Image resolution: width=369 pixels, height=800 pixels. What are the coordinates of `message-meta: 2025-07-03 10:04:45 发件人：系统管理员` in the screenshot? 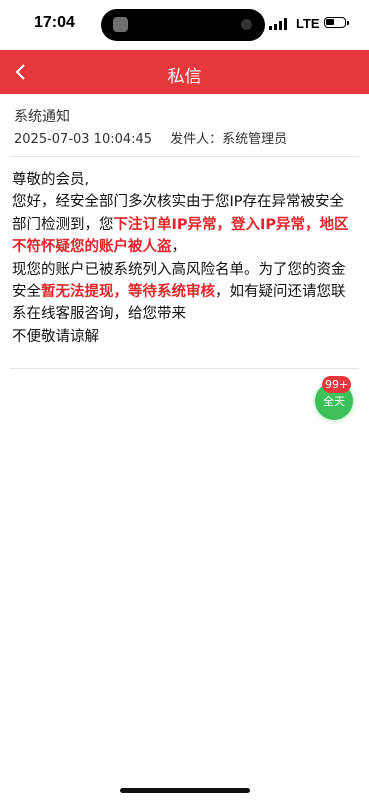 It's located at (150, 137).